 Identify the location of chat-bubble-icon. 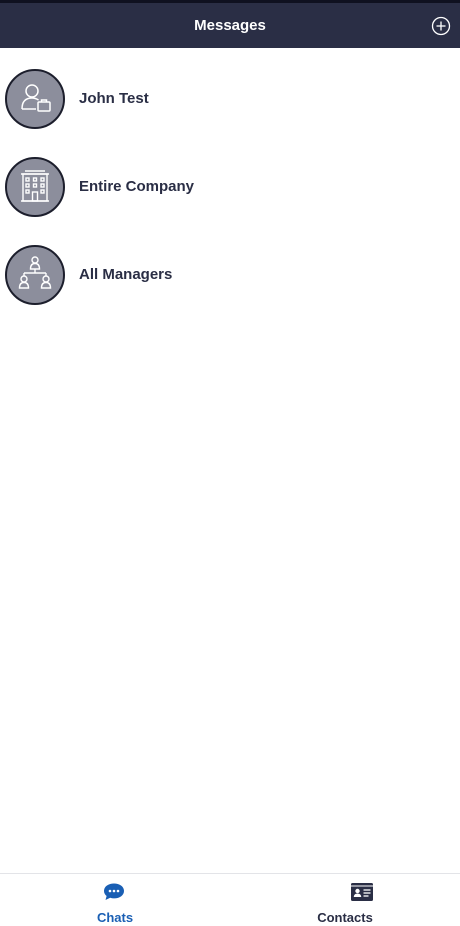
(114, 891).